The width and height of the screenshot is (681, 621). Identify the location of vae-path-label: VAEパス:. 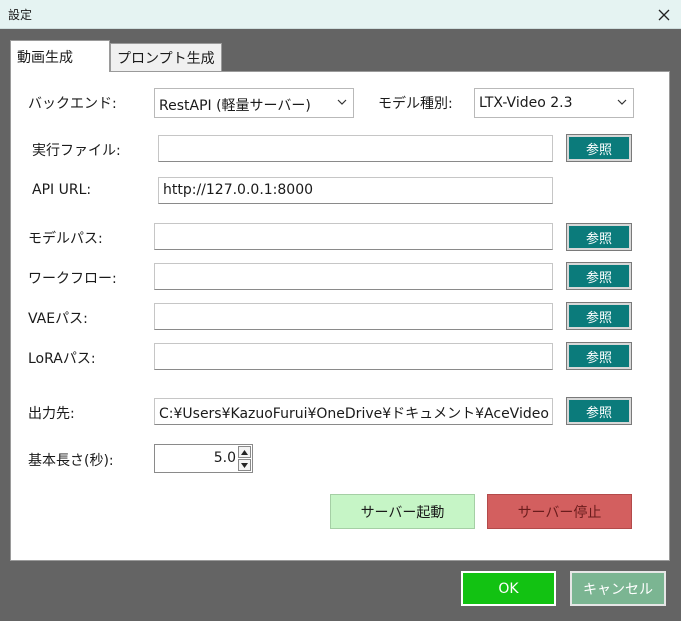
(58, 319).